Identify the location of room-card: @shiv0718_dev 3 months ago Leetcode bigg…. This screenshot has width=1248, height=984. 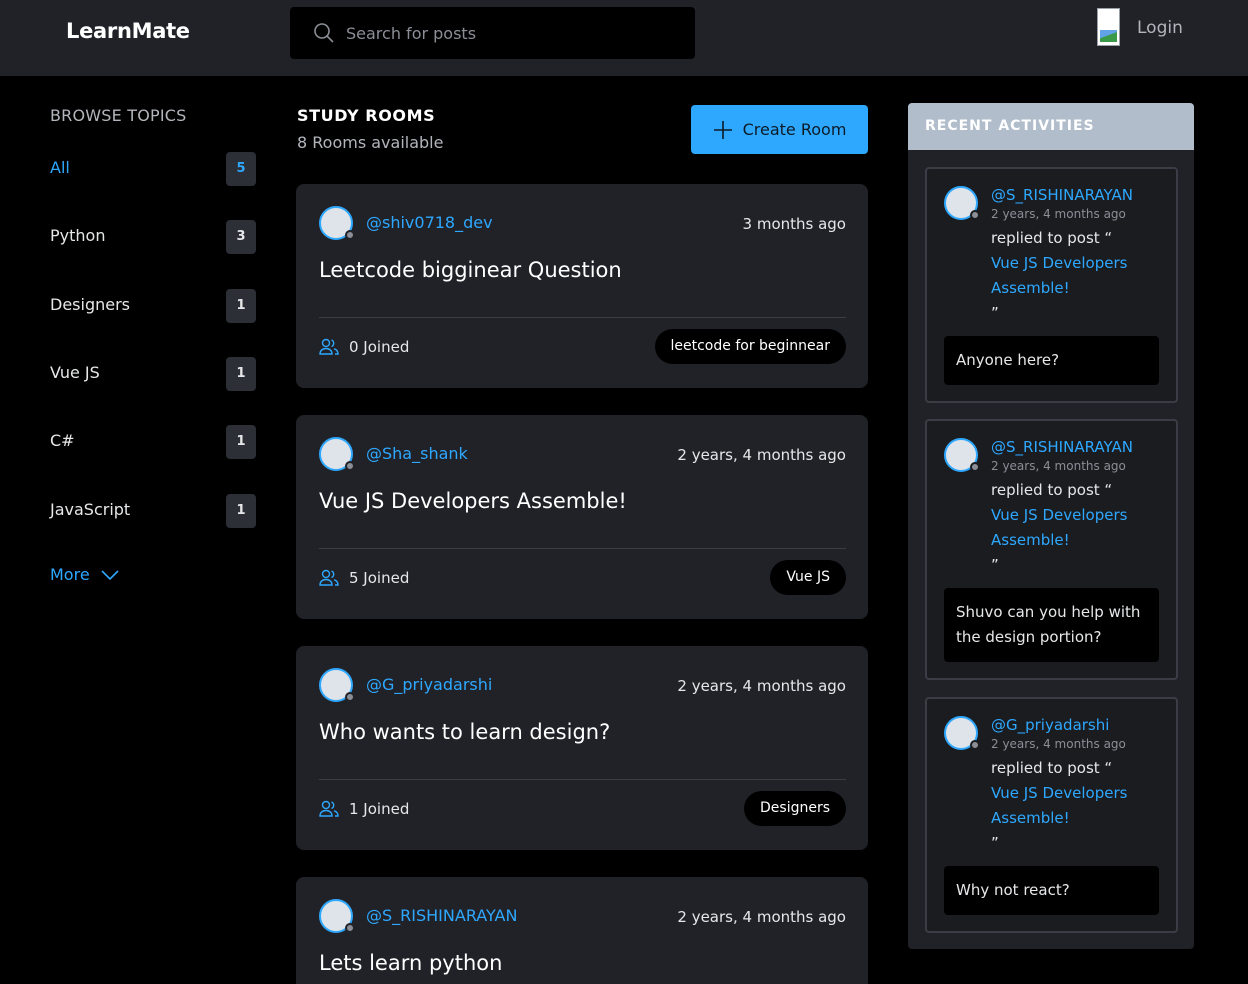
(582, 286).